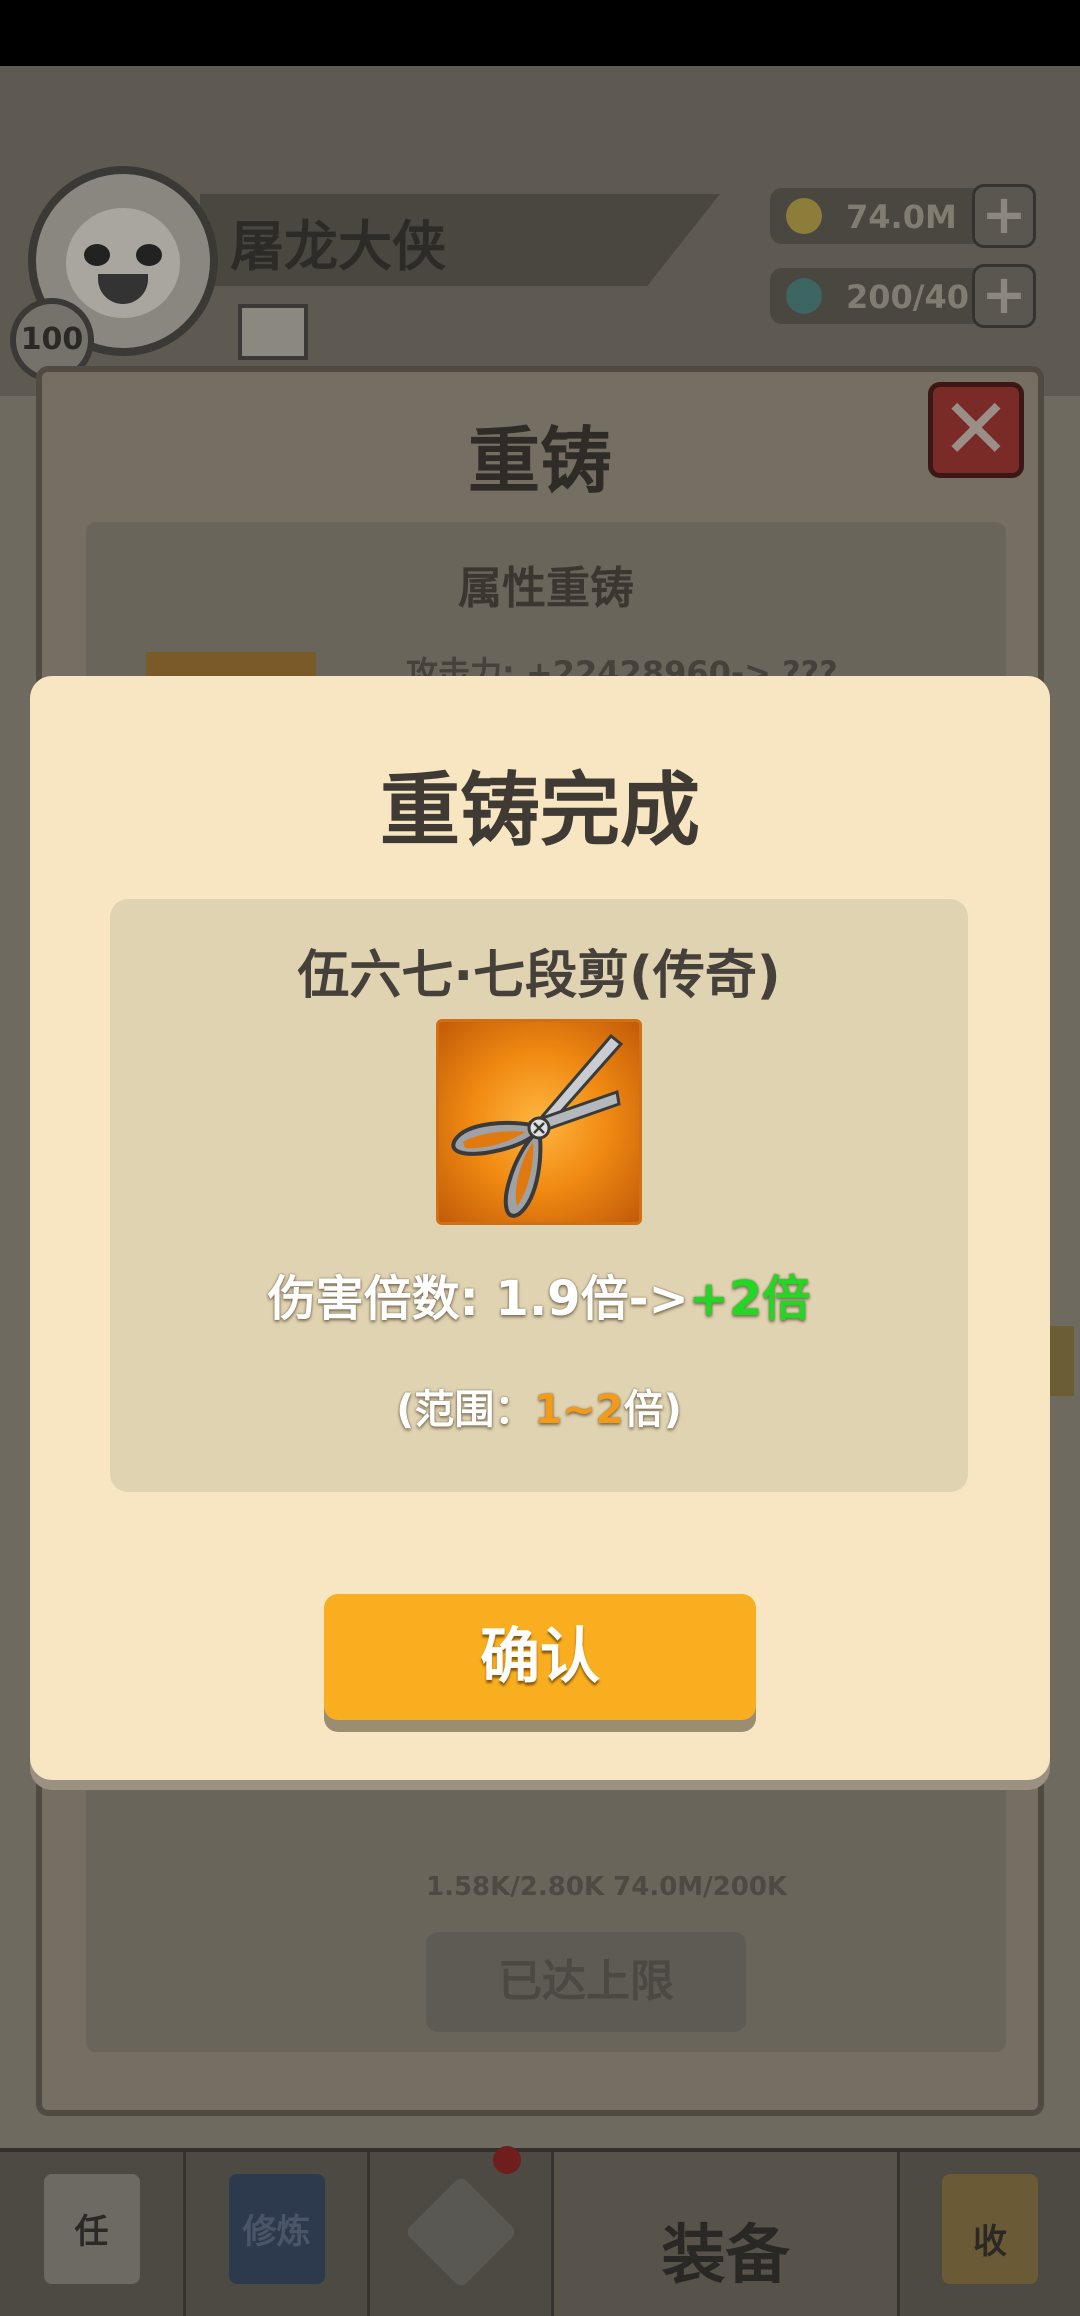 The image size is (1080, 2316). I want to click on nav-tab-tasks-label: 任, so click(91, 2232).